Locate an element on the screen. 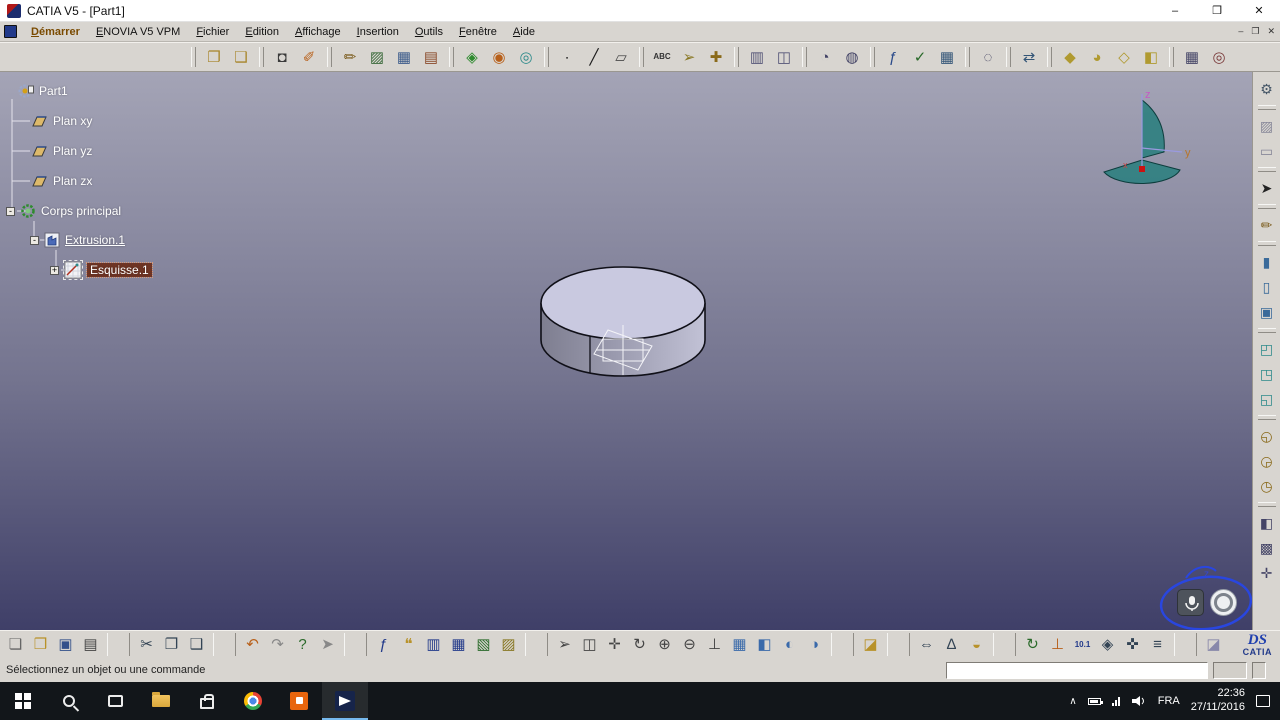 This screenshot has height=720, width=1280. save-icon: ▣ is located at coordinates (65, 644).